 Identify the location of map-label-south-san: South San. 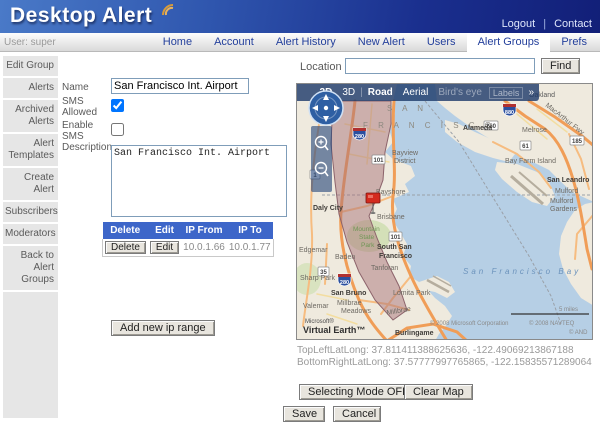
(394, 247).